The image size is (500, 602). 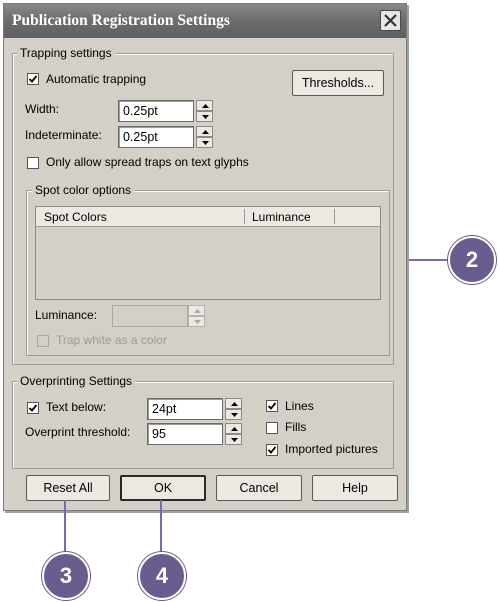 I want to click on overprinting-settings-legend: Overprinting Settings, so click(x=76, y=381).